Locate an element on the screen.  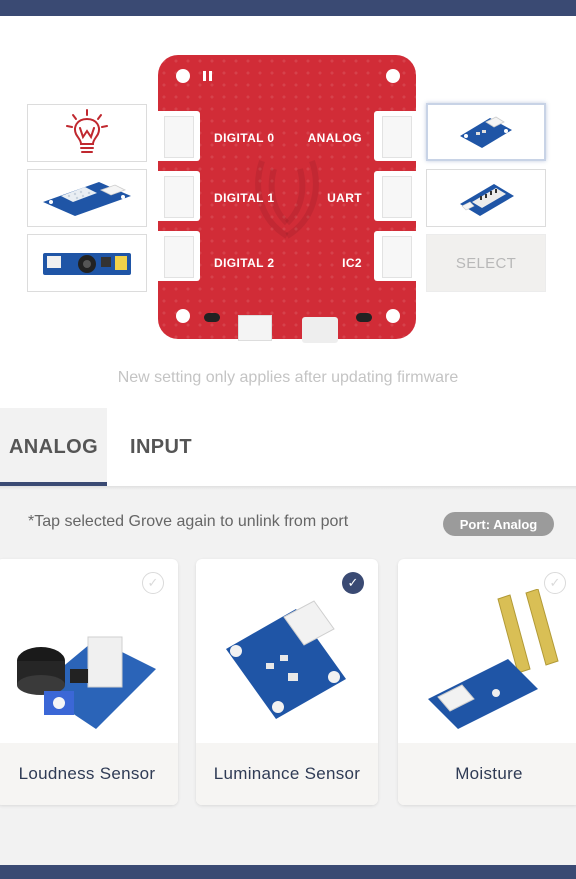
led-bar-icon is located at coordinates (487, 200).